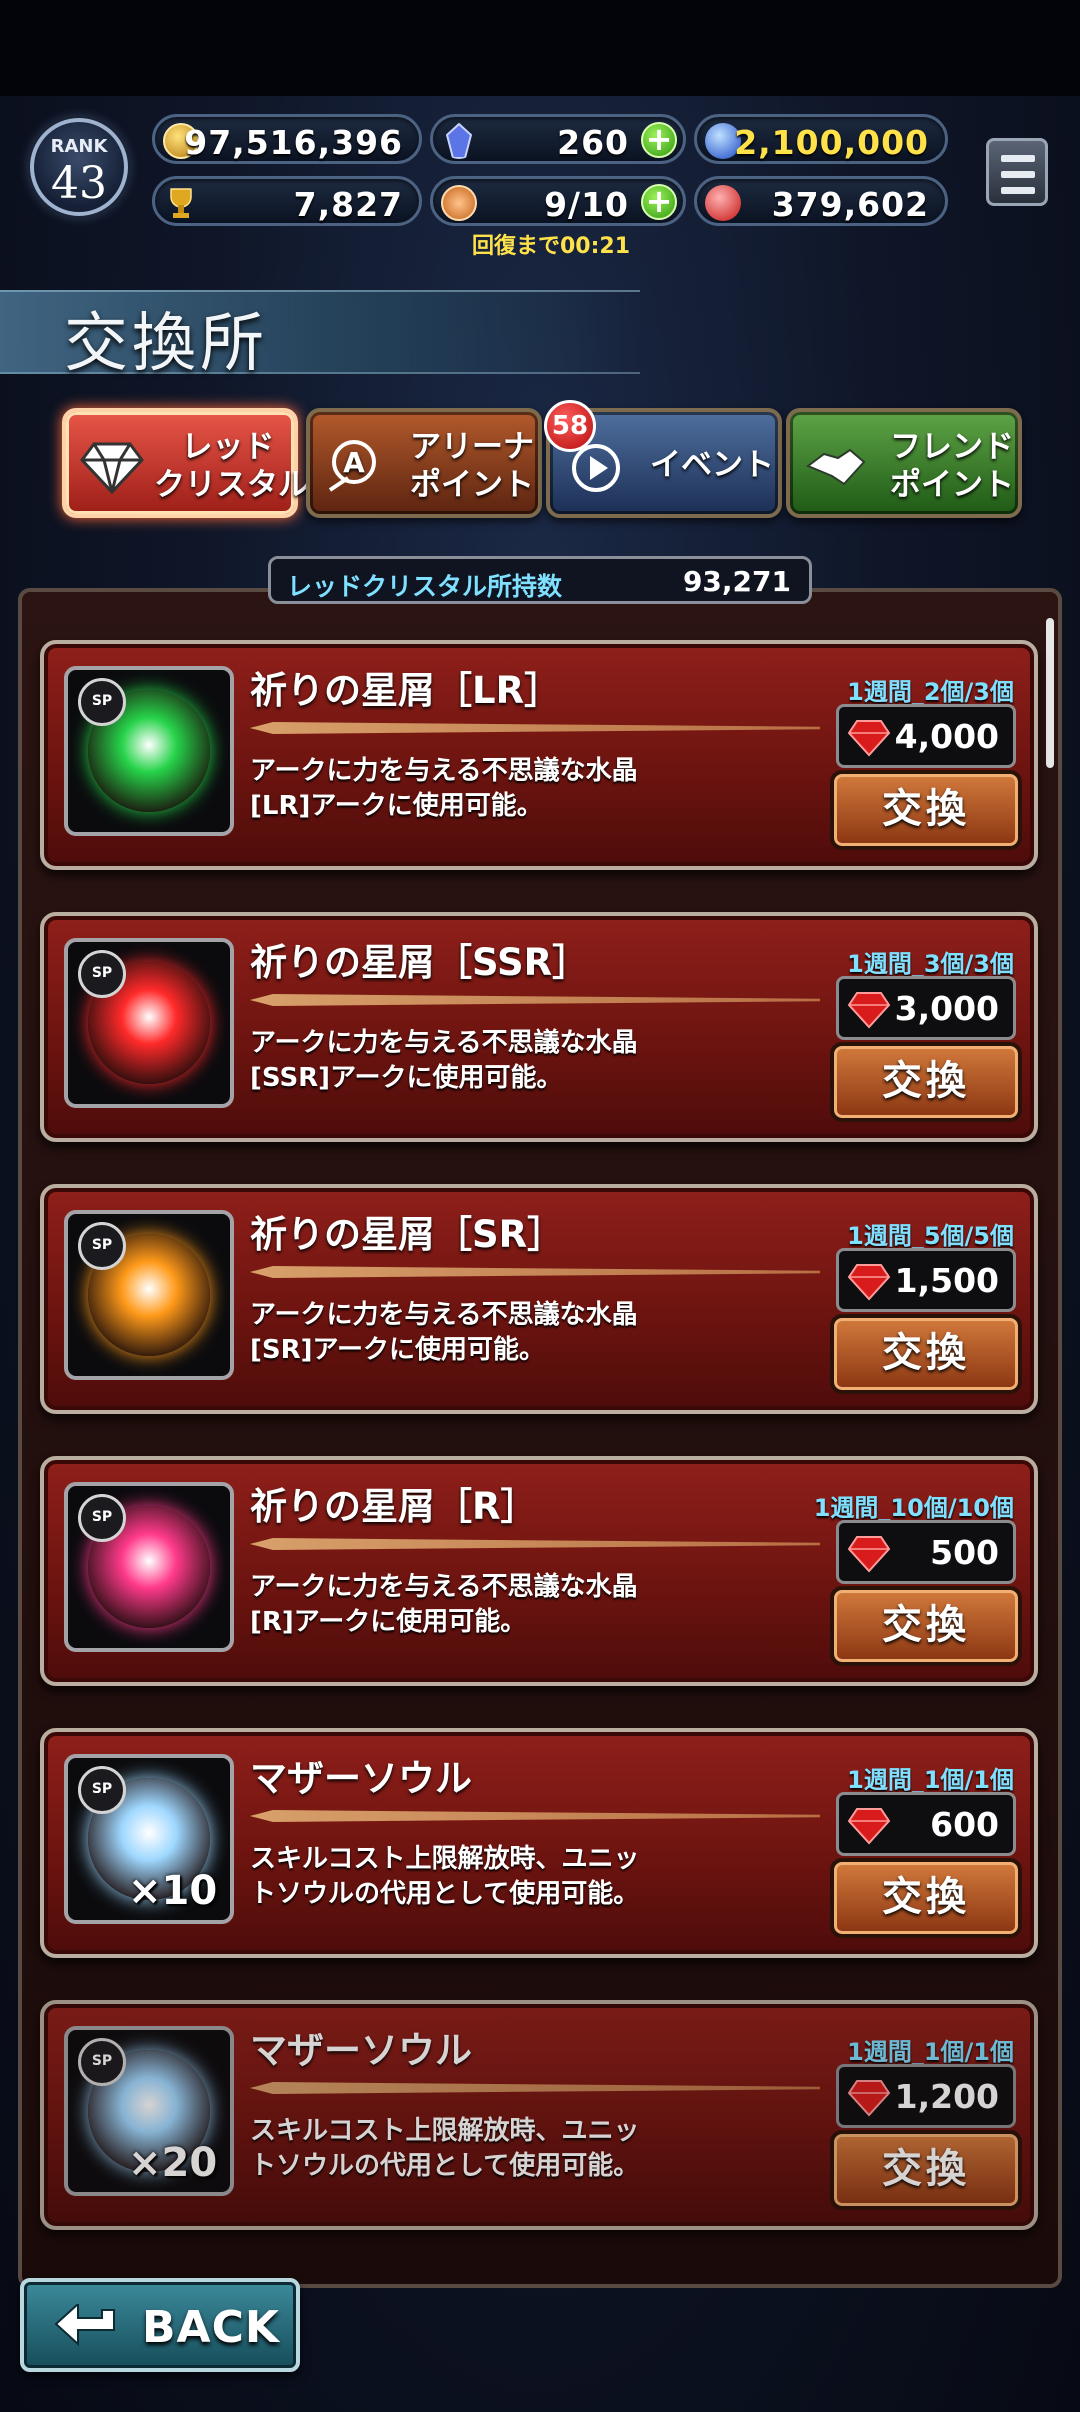  I want to click on item-price: 4,000, so click(926, 736).